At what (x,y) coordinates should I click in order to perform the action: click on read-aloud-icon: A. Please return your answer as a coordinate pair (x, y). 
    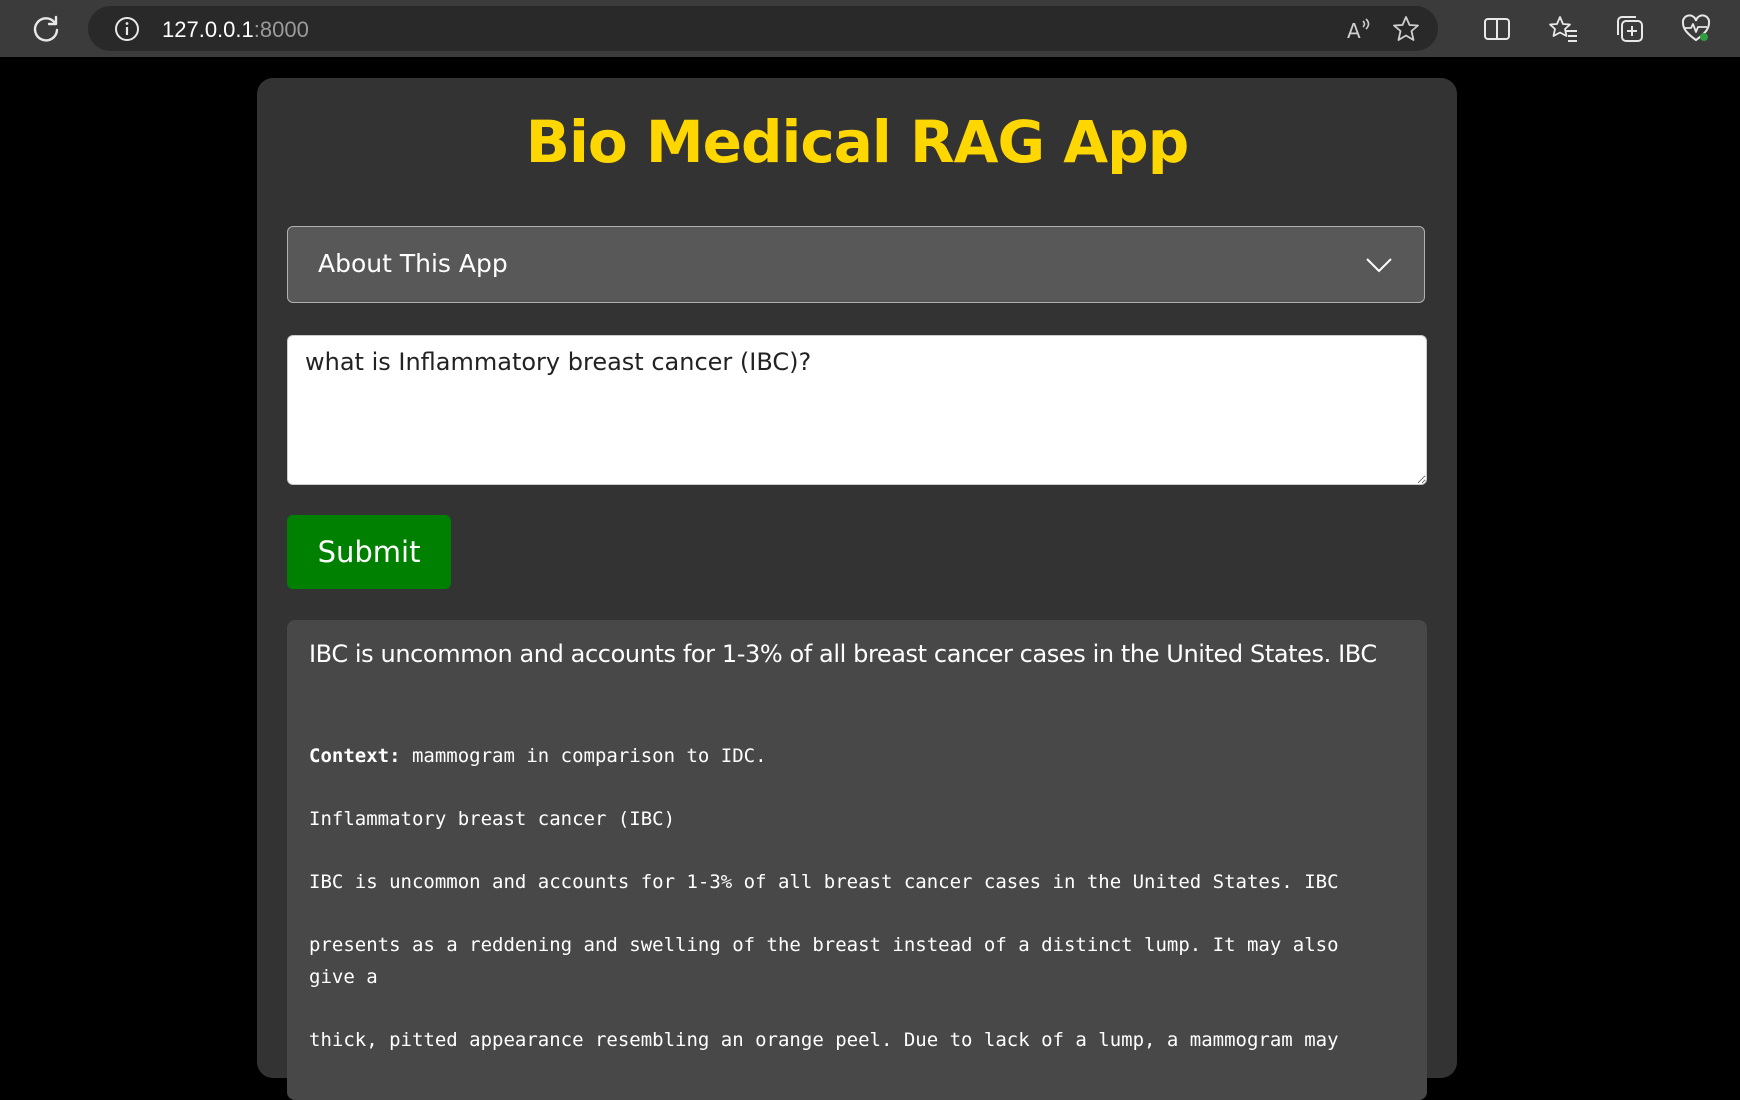
    Looking at the image, I should click on (1358, 29).